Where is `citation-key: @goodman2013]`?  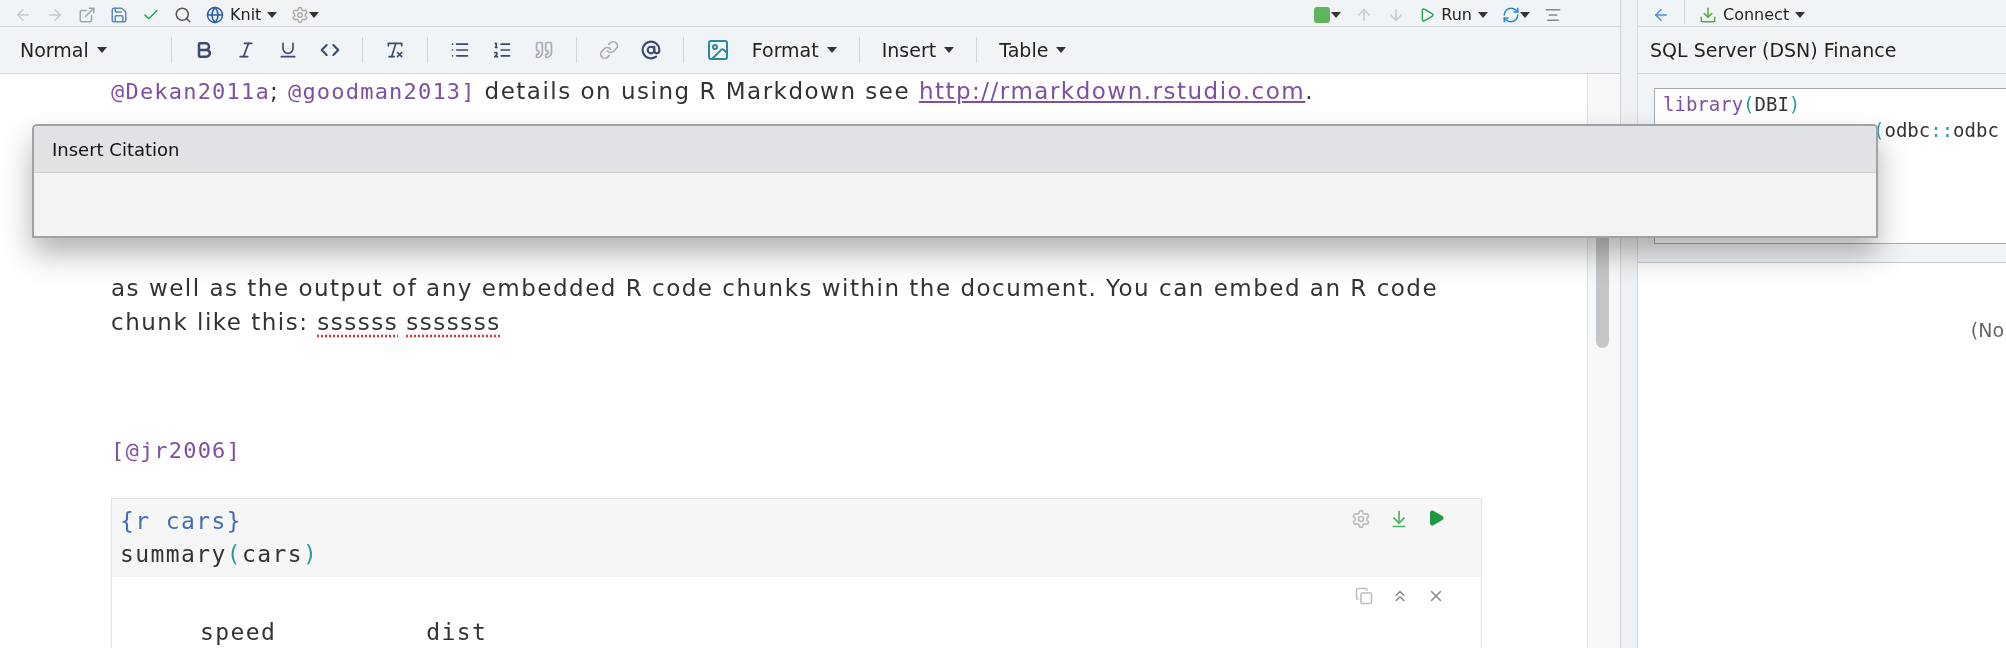 citation-key: @goodman2013] is located at coordinates (381, 91).